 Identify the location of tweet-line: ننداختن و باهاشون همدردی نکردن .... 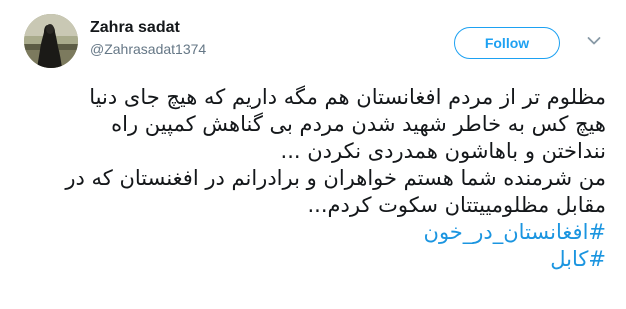
(443, 151).